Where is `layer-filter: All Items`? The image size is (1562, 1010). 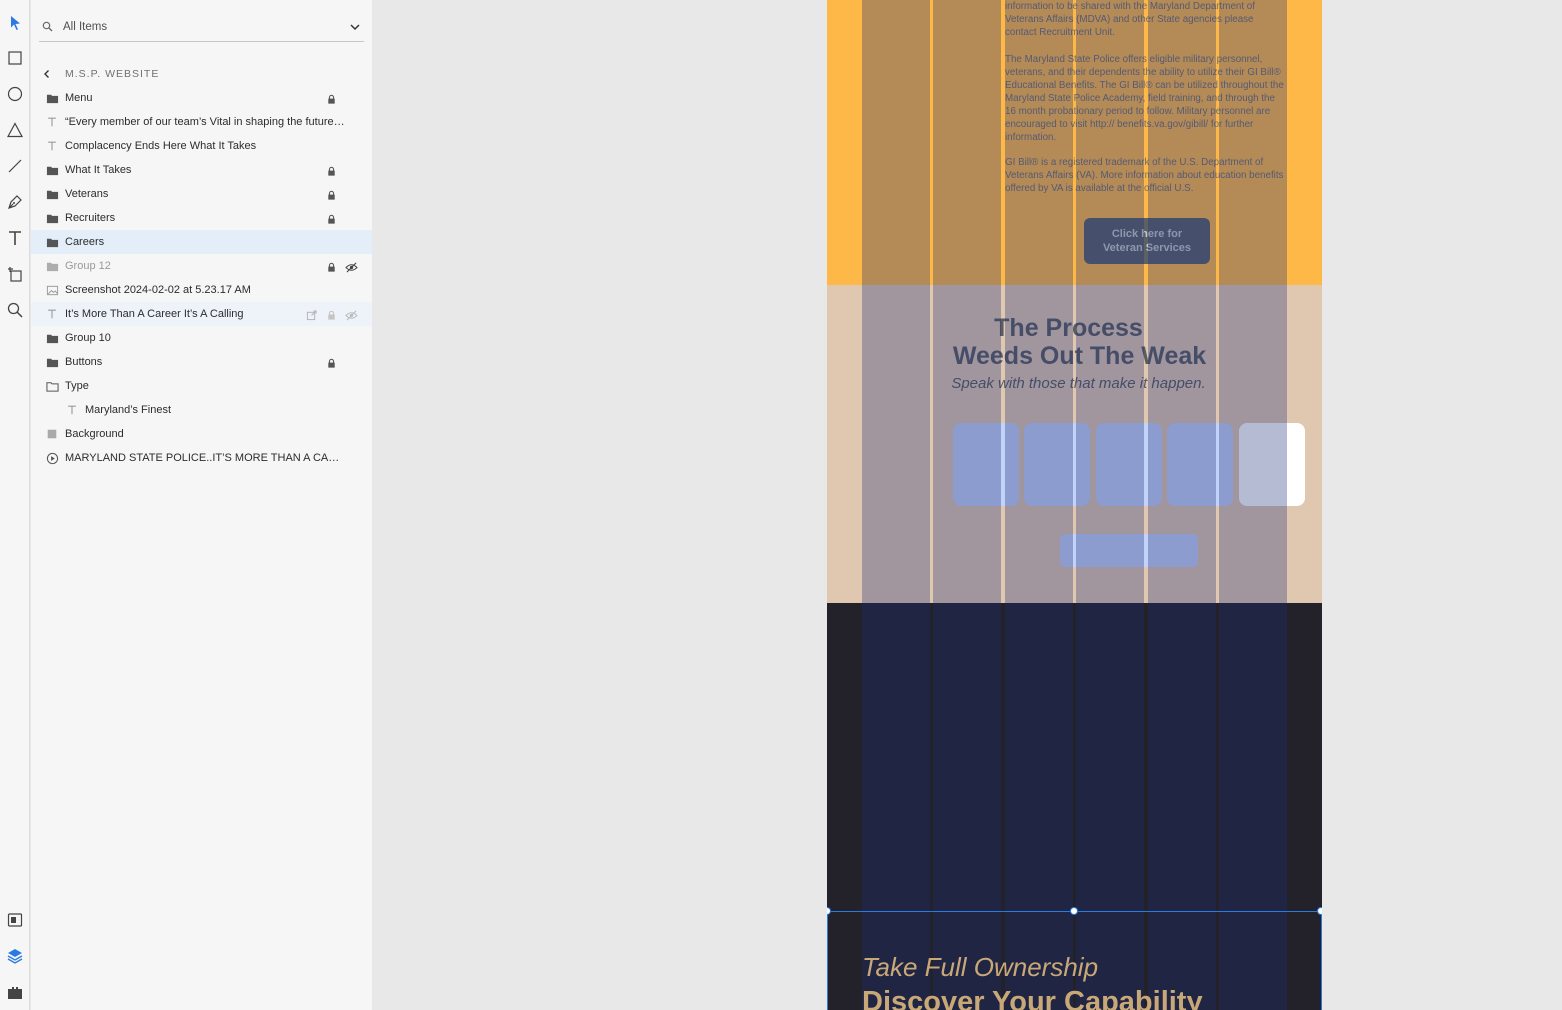 layer-filter: All Items is located at coordinates (201, 27).